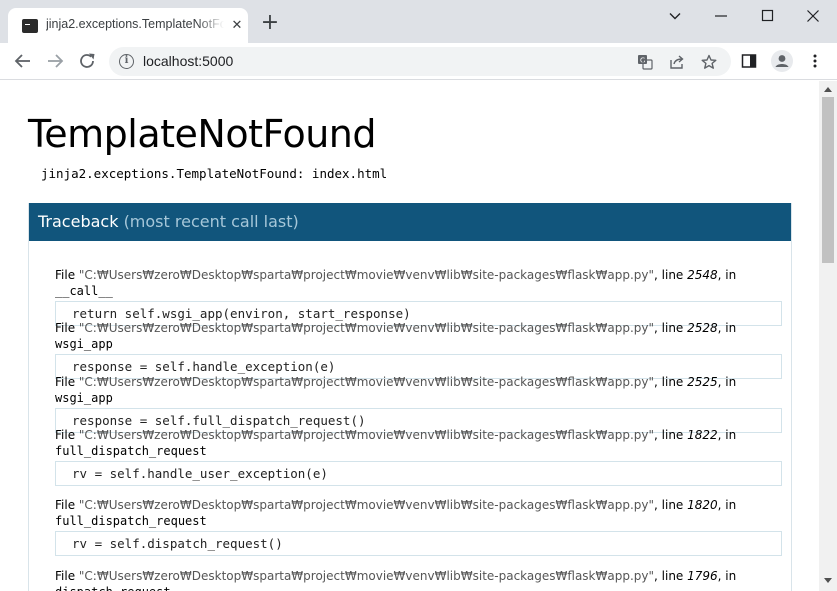 This screenshot has width=837, height=591. I want to click on chevron-down-icon, so click(675, 16).